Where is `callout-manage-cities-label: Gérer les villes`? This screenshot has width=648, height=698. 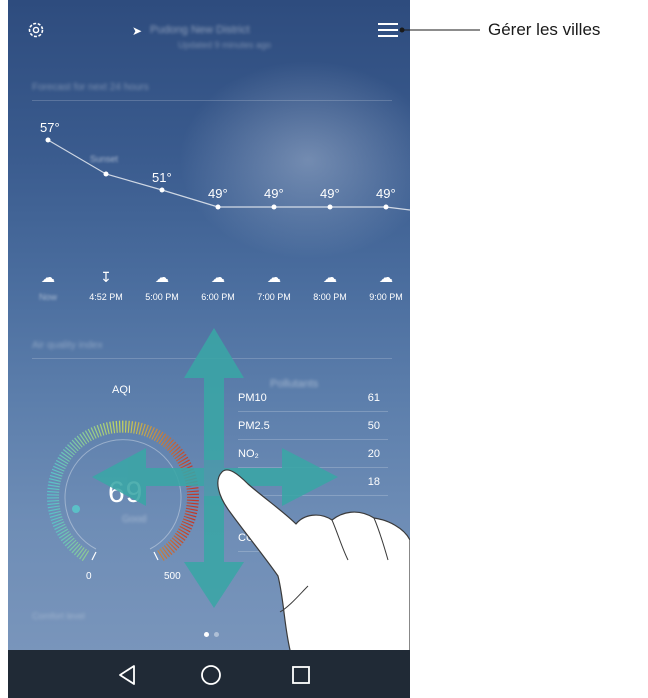 callout-manage-cities-label: Gérer les villes is located at coordinates (544, 29).